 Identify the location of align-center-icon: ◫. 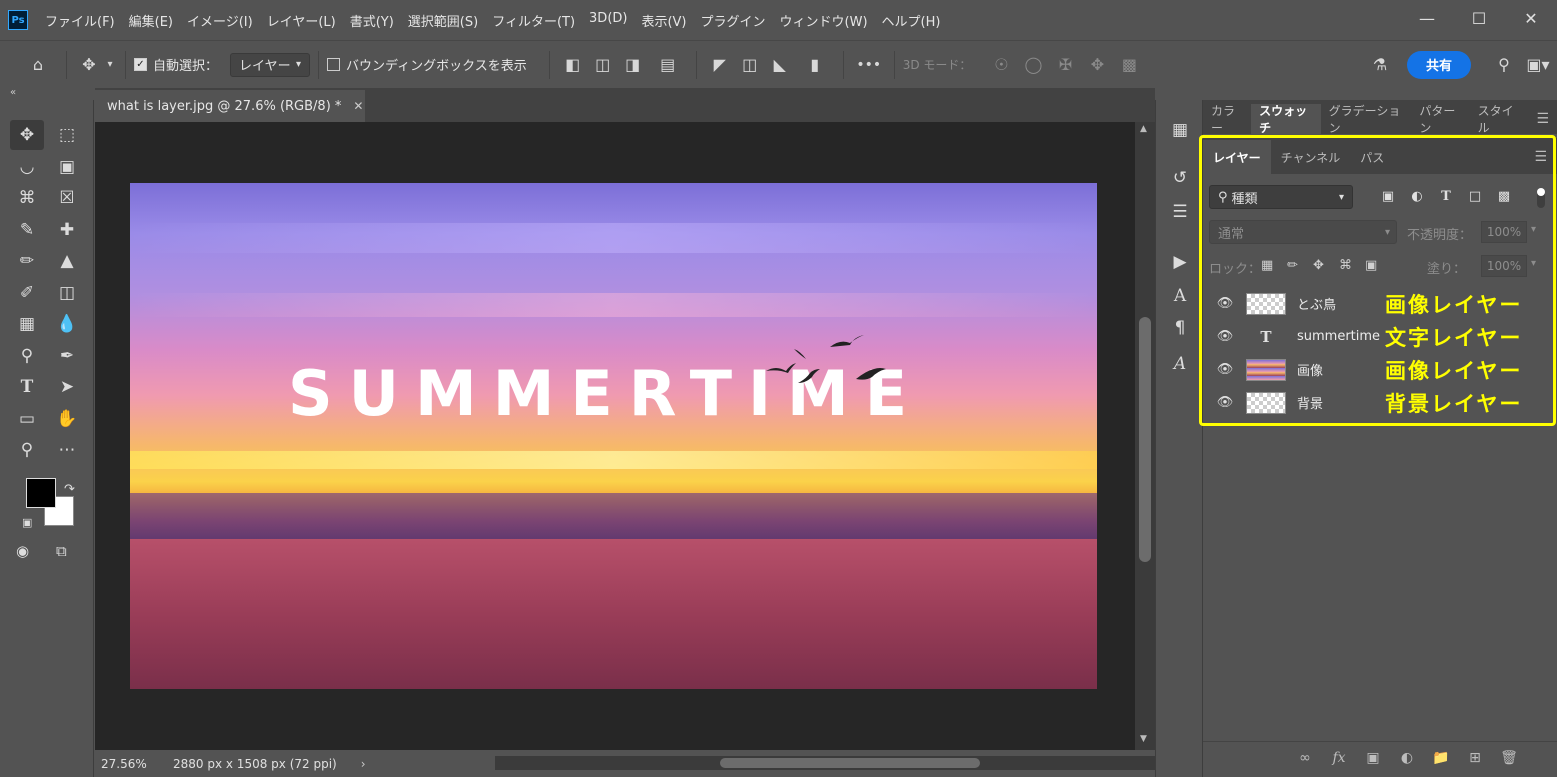
(603, 65).